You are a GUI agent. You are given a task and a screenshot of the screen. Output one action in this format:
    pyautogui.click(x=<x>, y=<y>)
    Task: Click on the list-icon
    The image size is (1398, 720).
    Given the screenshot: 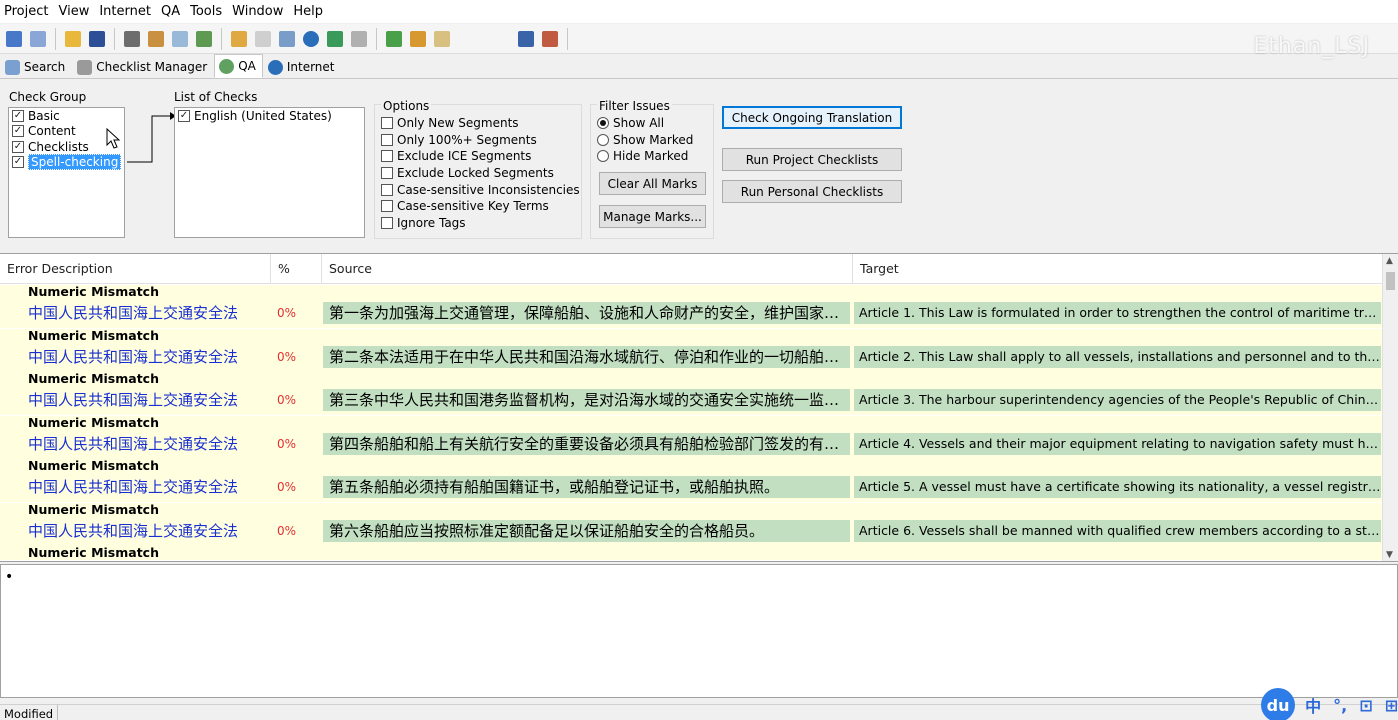 What is the action you would take?
    pyautogui.click(x=359, y=39)
    